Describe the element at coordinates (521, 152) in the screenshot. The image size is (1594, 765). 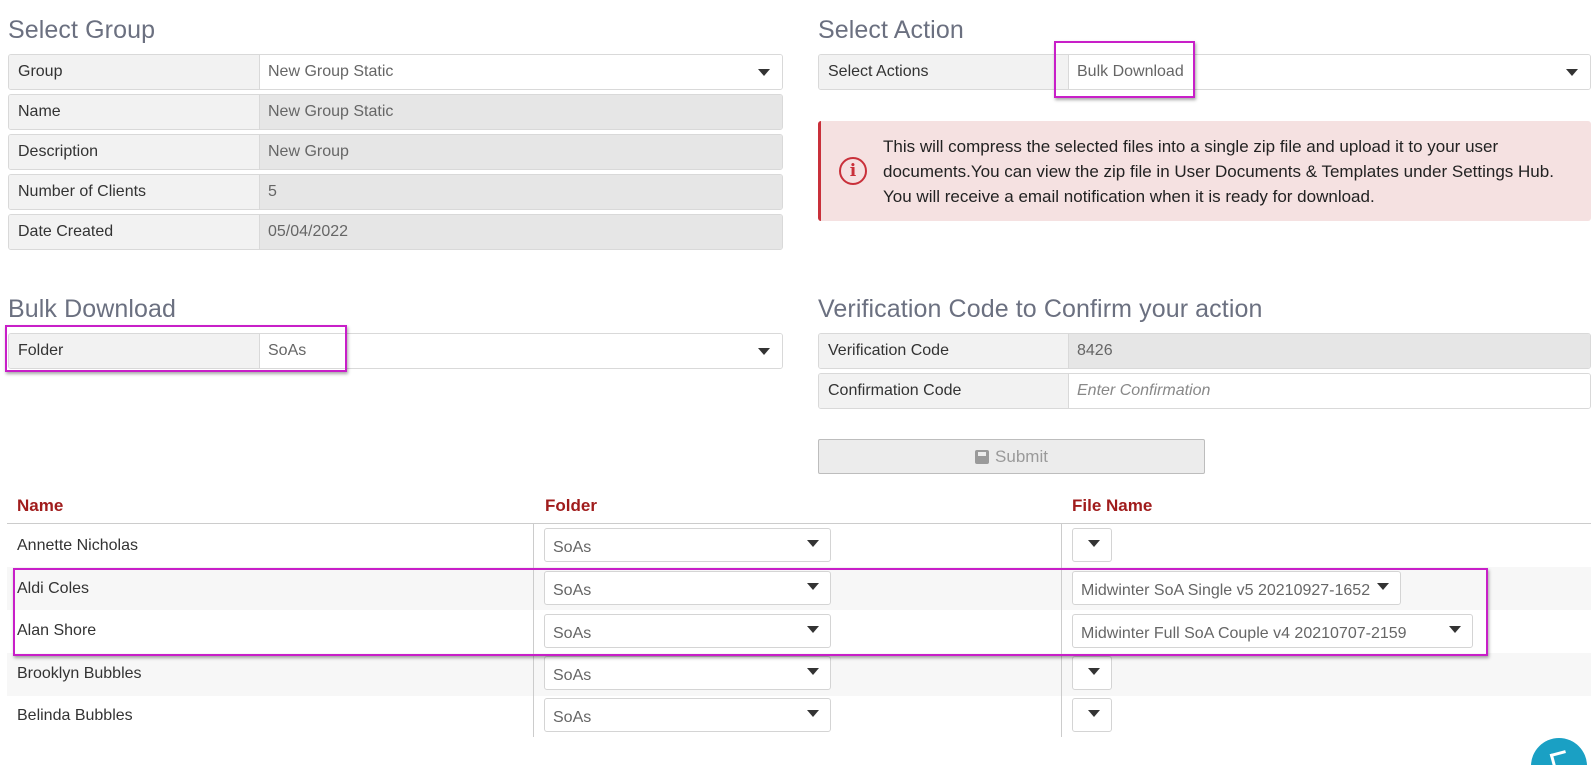
I see `description-value: New Group` at that location.